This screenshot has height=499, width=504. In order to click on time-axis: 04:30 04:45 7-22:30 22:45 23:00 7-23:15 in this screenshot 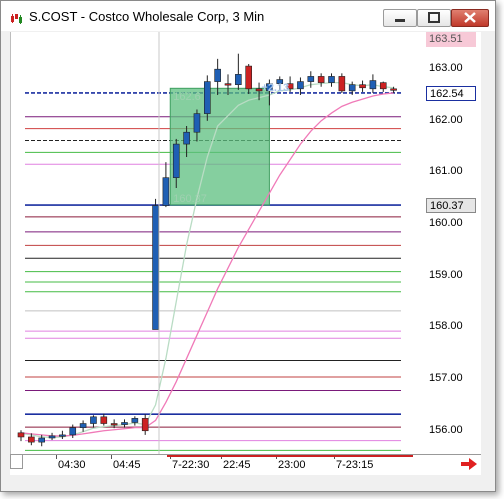, I will do `click(245, 464)`.